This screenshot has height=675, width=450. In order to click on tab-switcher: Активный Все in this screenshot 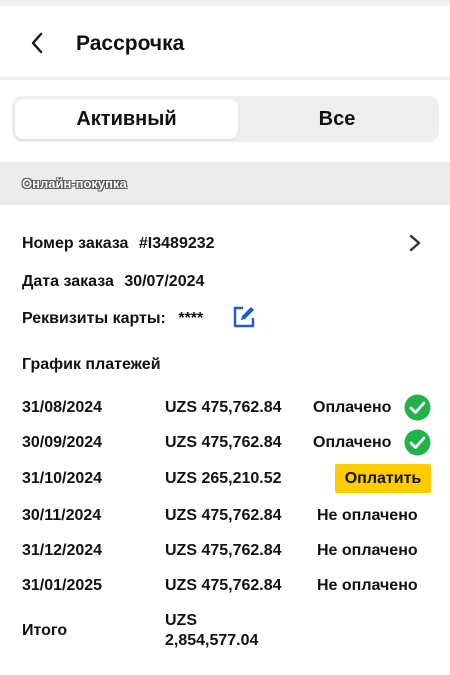, I will do `click(225, 119)`.